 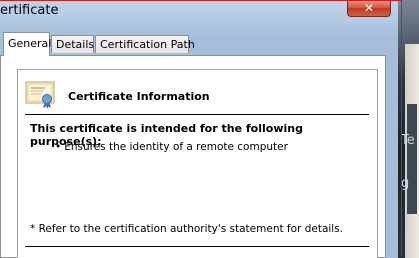 I want to click on certificate-information-heading: Certificate Information, so click(x=139, y=96).